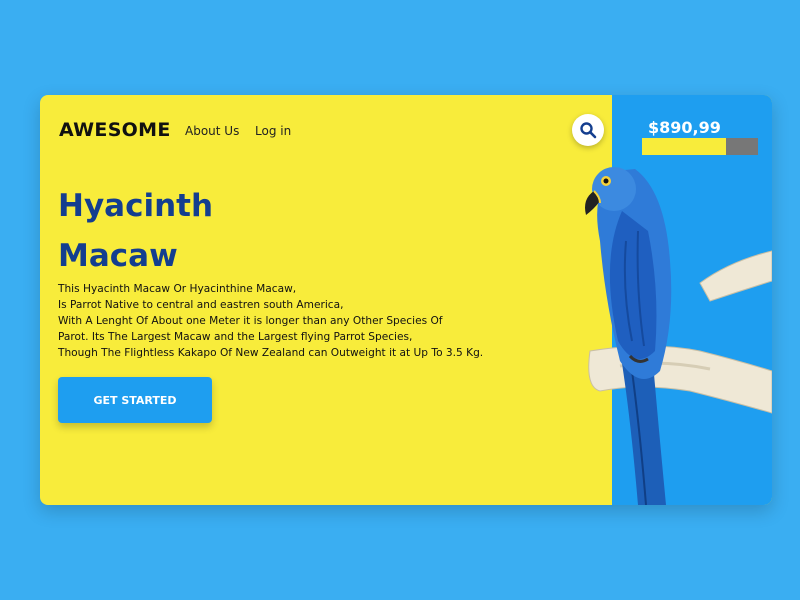 This screenshot has height=600, width=800. I want to click on get-started-button: GET STARTED, so click(135, 400).